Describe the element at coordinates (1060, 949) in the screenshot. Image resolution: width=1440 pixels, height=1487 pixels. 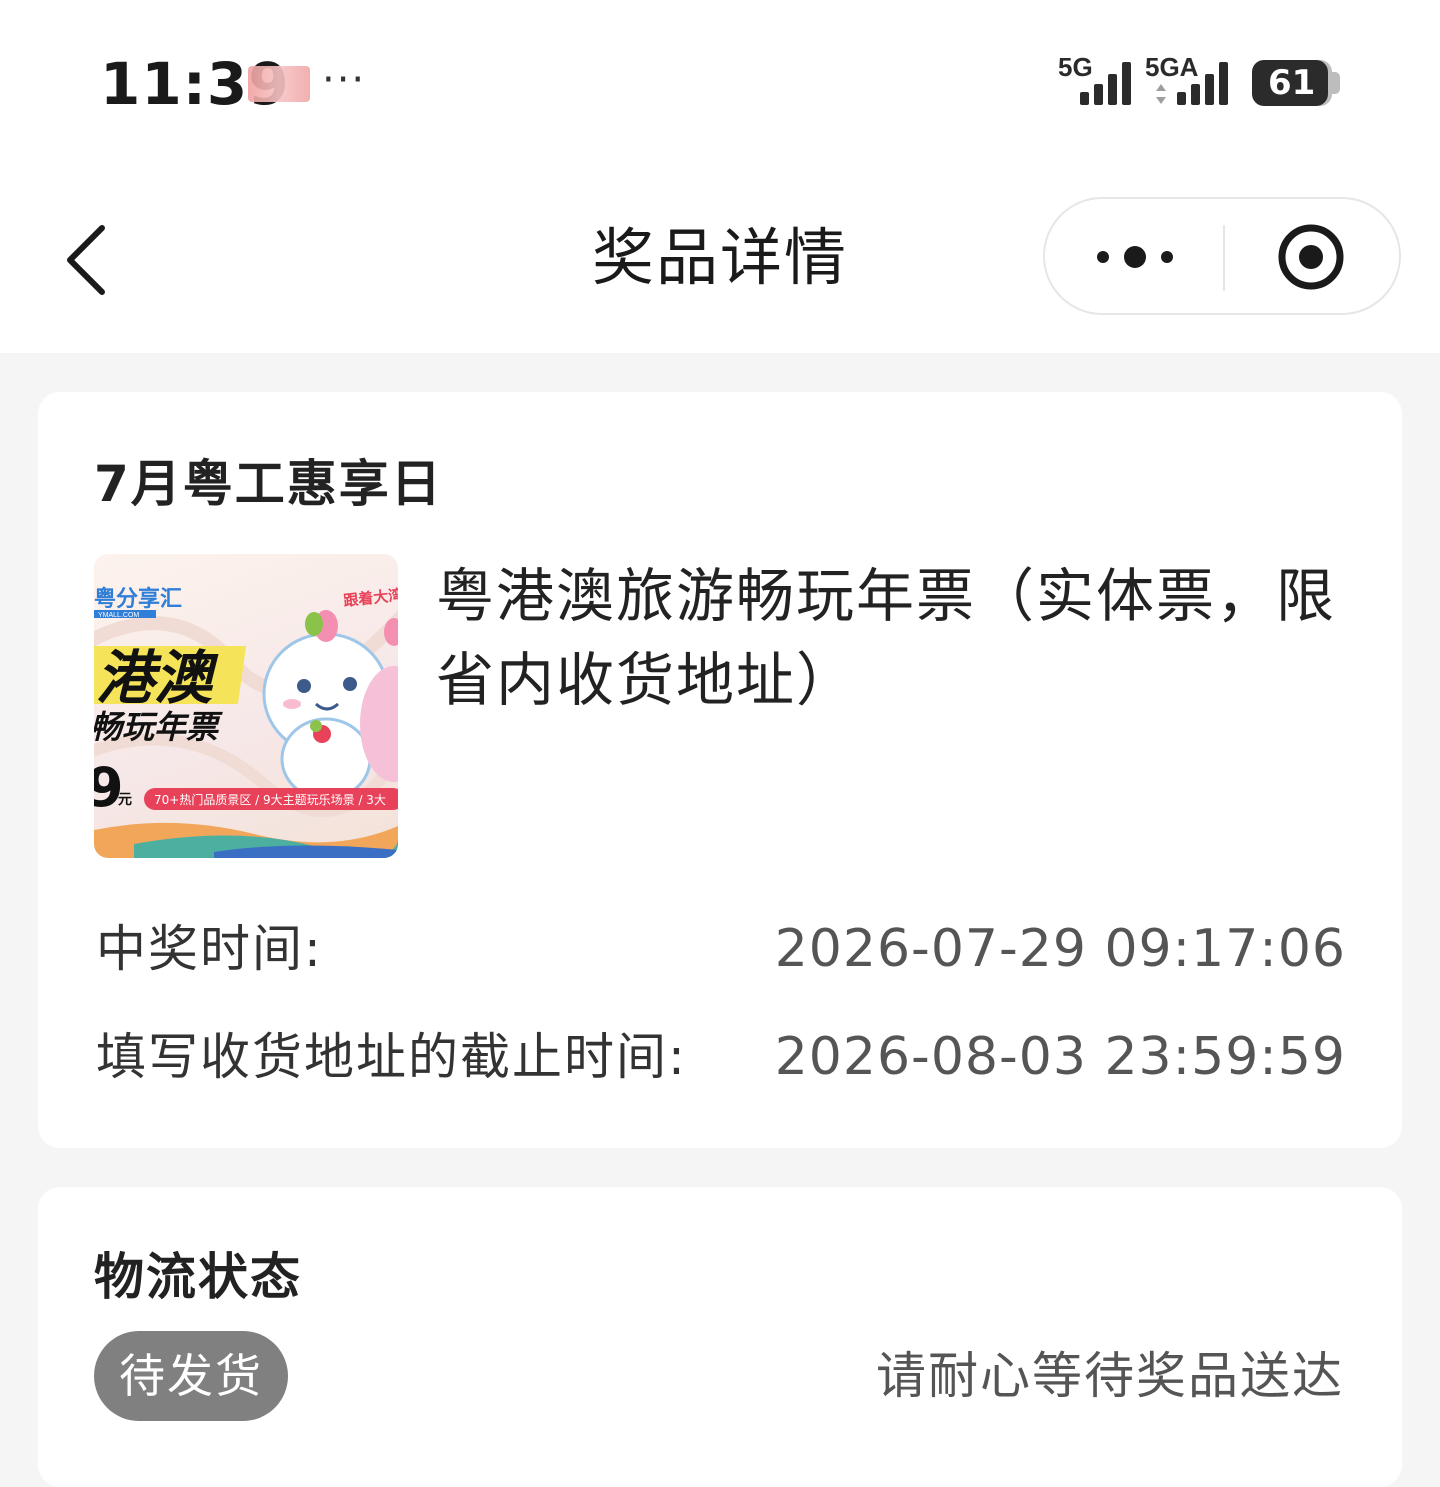
I see `win-time-value: 2026-07-29 09:17:06` at that location.